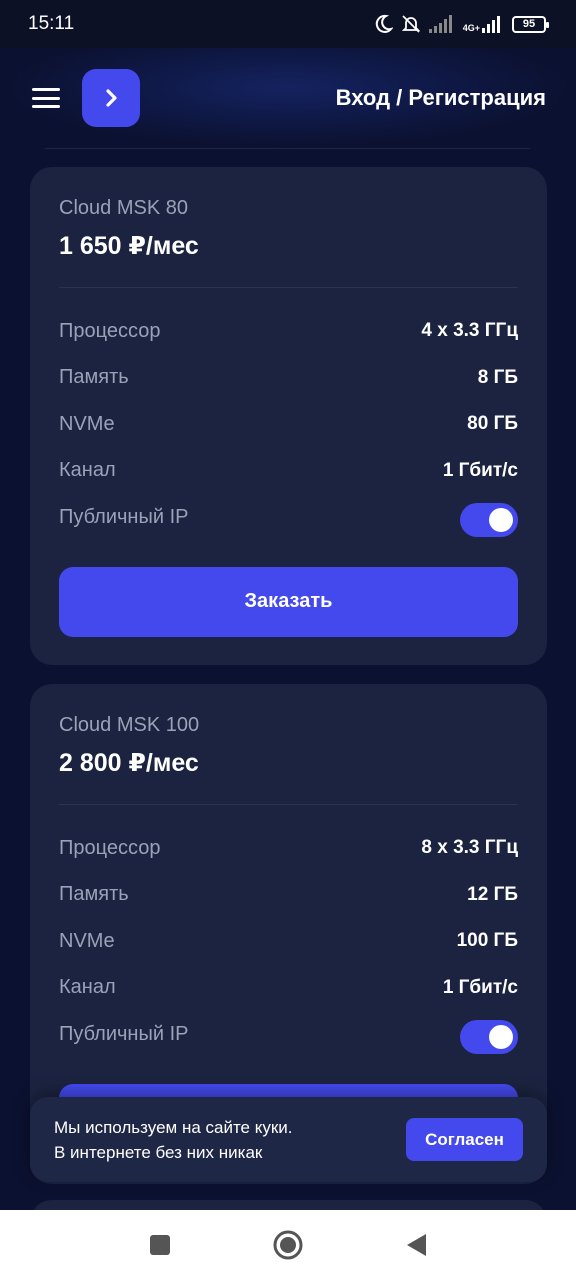 The height and width of the screenshot is (1280, 576). What do you see at coordinates (129, 246) in the screenshot?
I see `plan-price: 1 650 ₽/мес` at bounding box center [129, 246].